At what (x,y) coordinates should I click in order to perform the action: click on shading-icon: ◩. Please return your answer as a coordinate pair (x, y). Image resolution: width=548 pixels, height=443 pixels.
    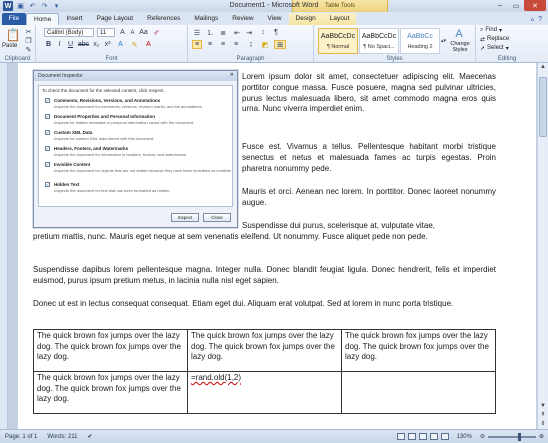
    Looking at the image, I should click on (265, 44).